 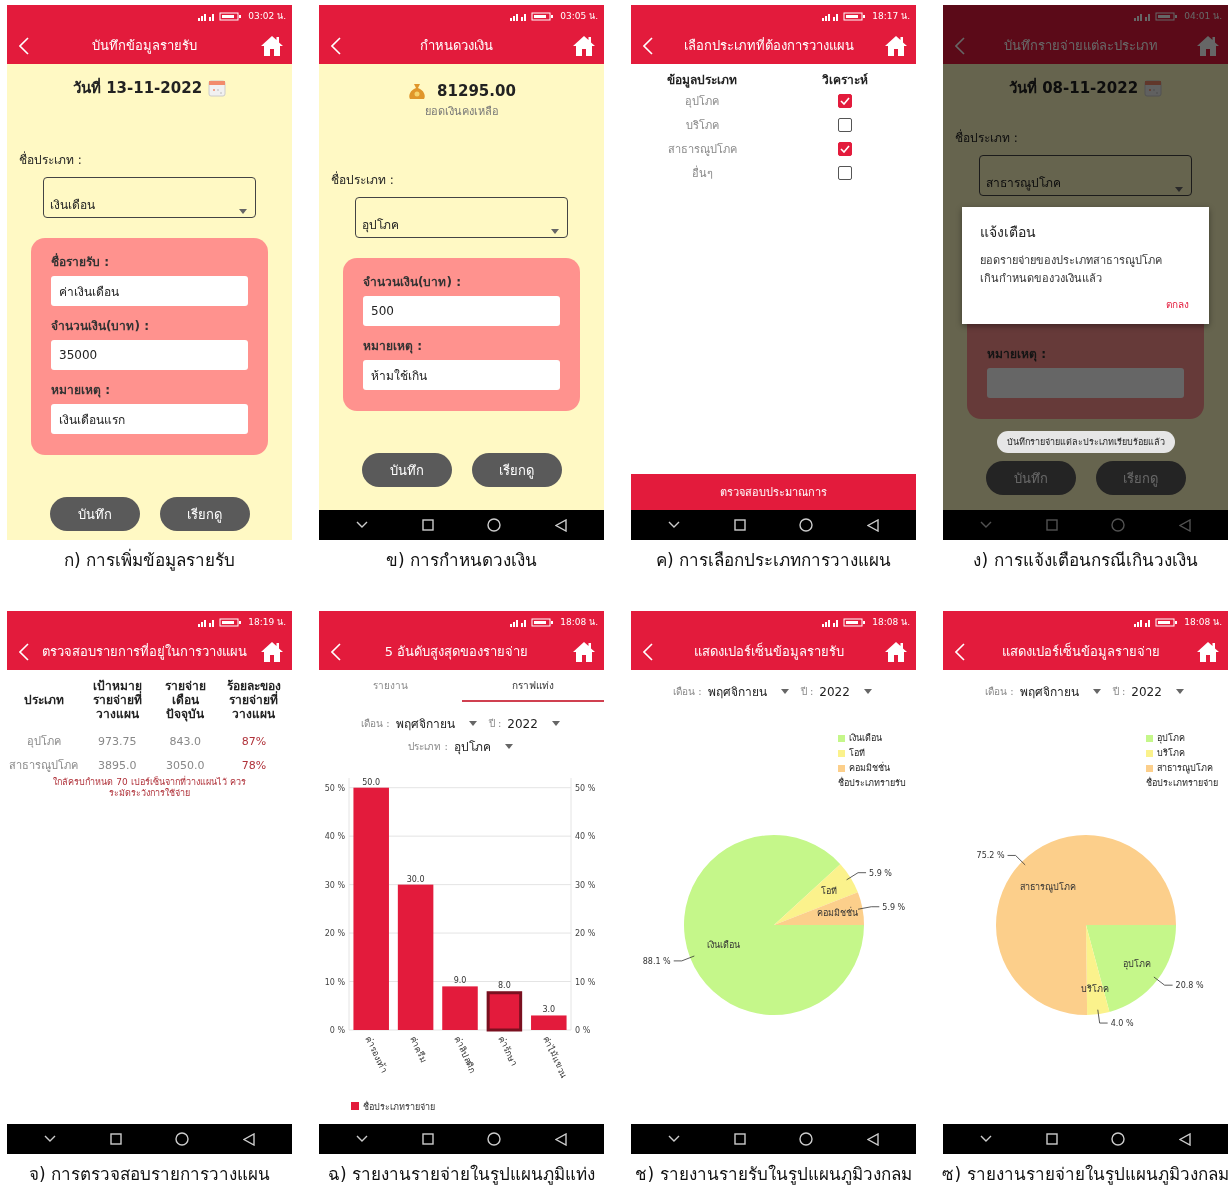 What do you see at coordinates (1071, 270) in the screenshot?
I see `dialog-message: ยอดรายจ่ายของประเภทสาธารณูปโภค เกินกำหนดของวงเงินแล้ว` at bounding box center [1071, 270].